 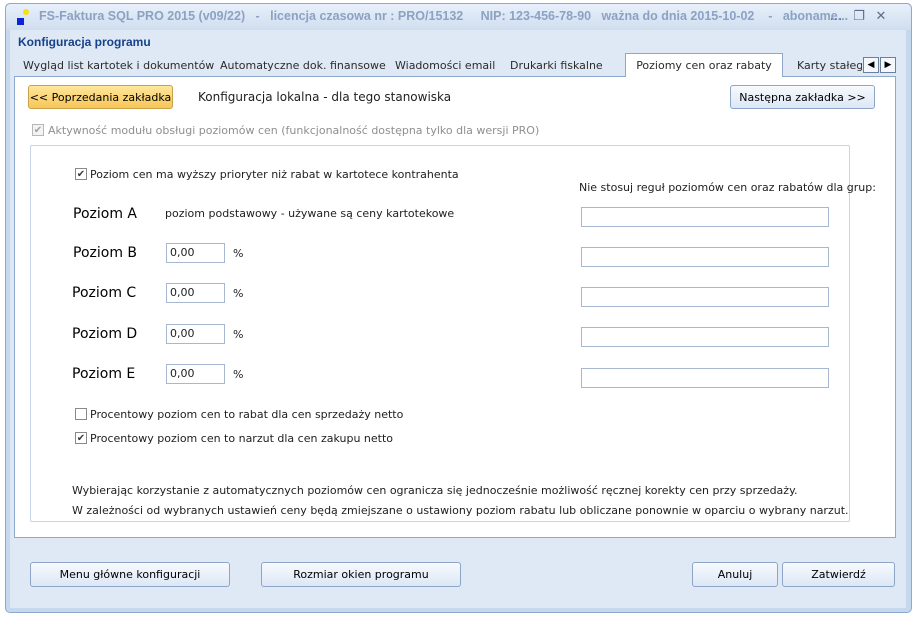 What do you see at coordinates (195, 293) in the screenshot?
I see `level-c-percent-input: 0,00` at bounding box center [195, 293].